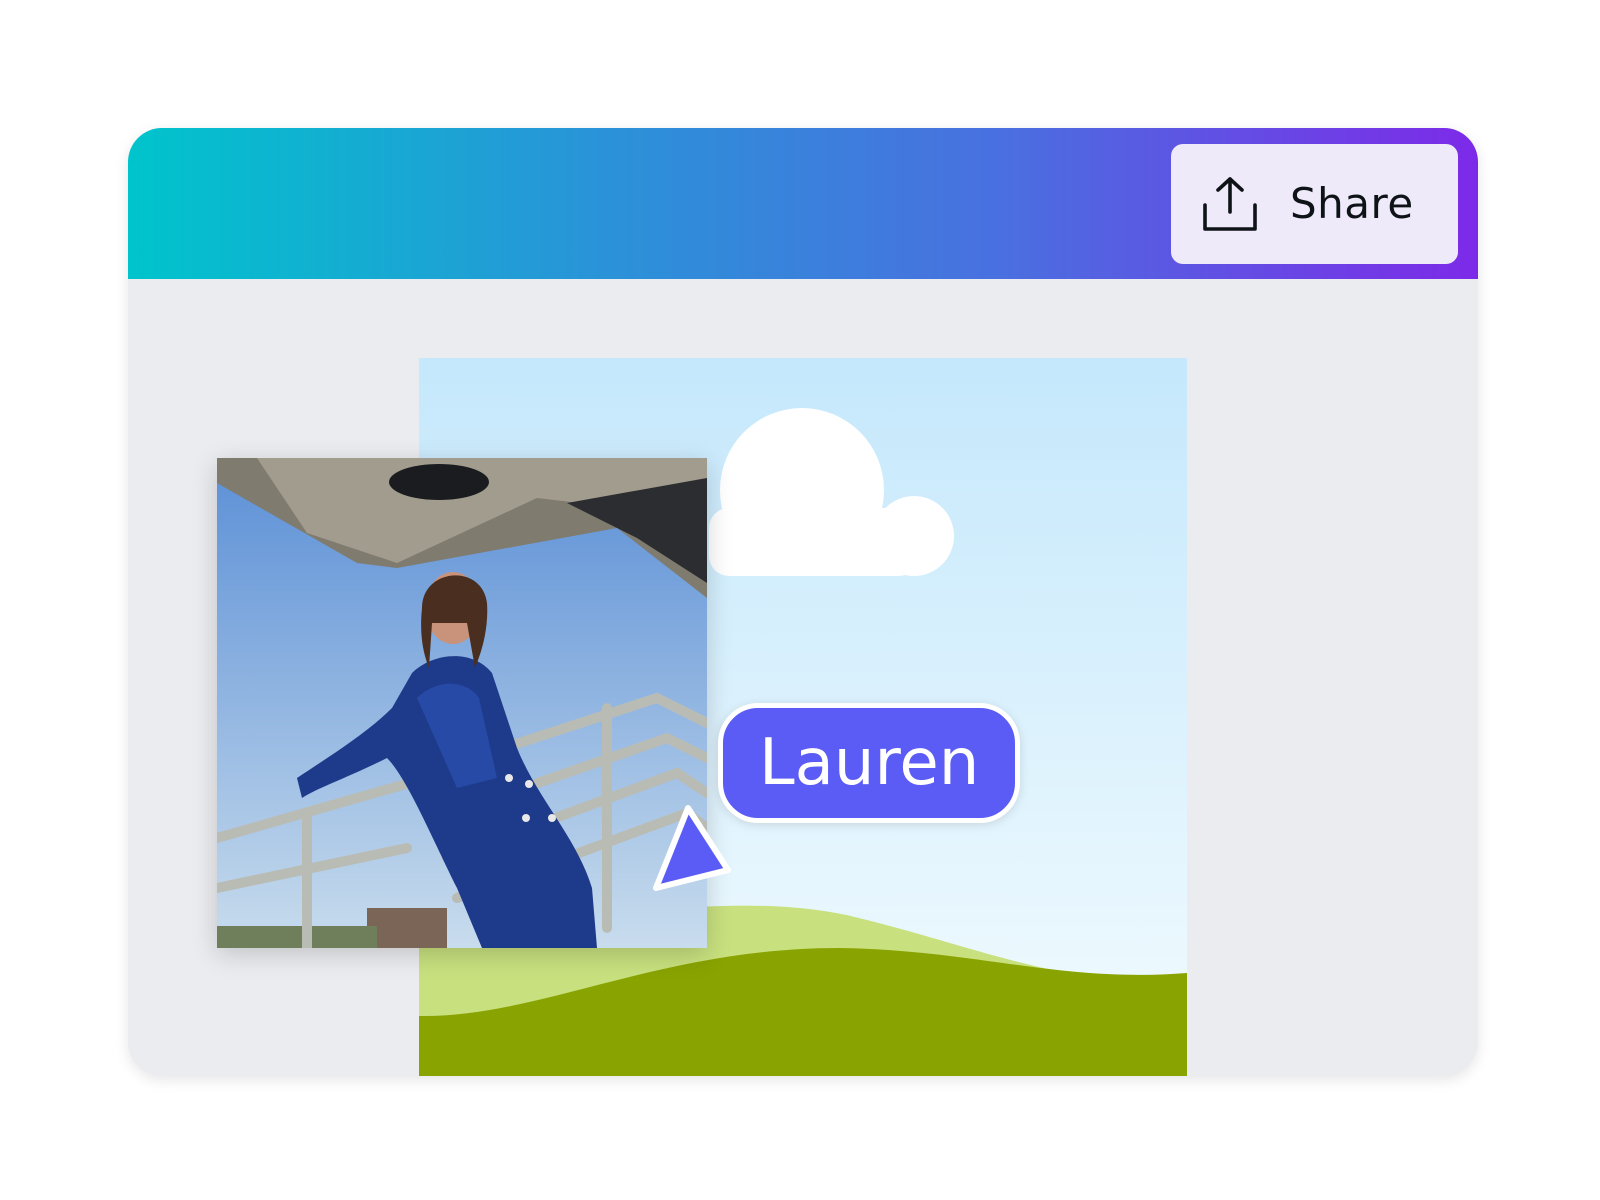  What do you see at coordinates (803, 203) in the screenshot?
I see `editor-header-bar: Share` at bounding box center [803, 203].